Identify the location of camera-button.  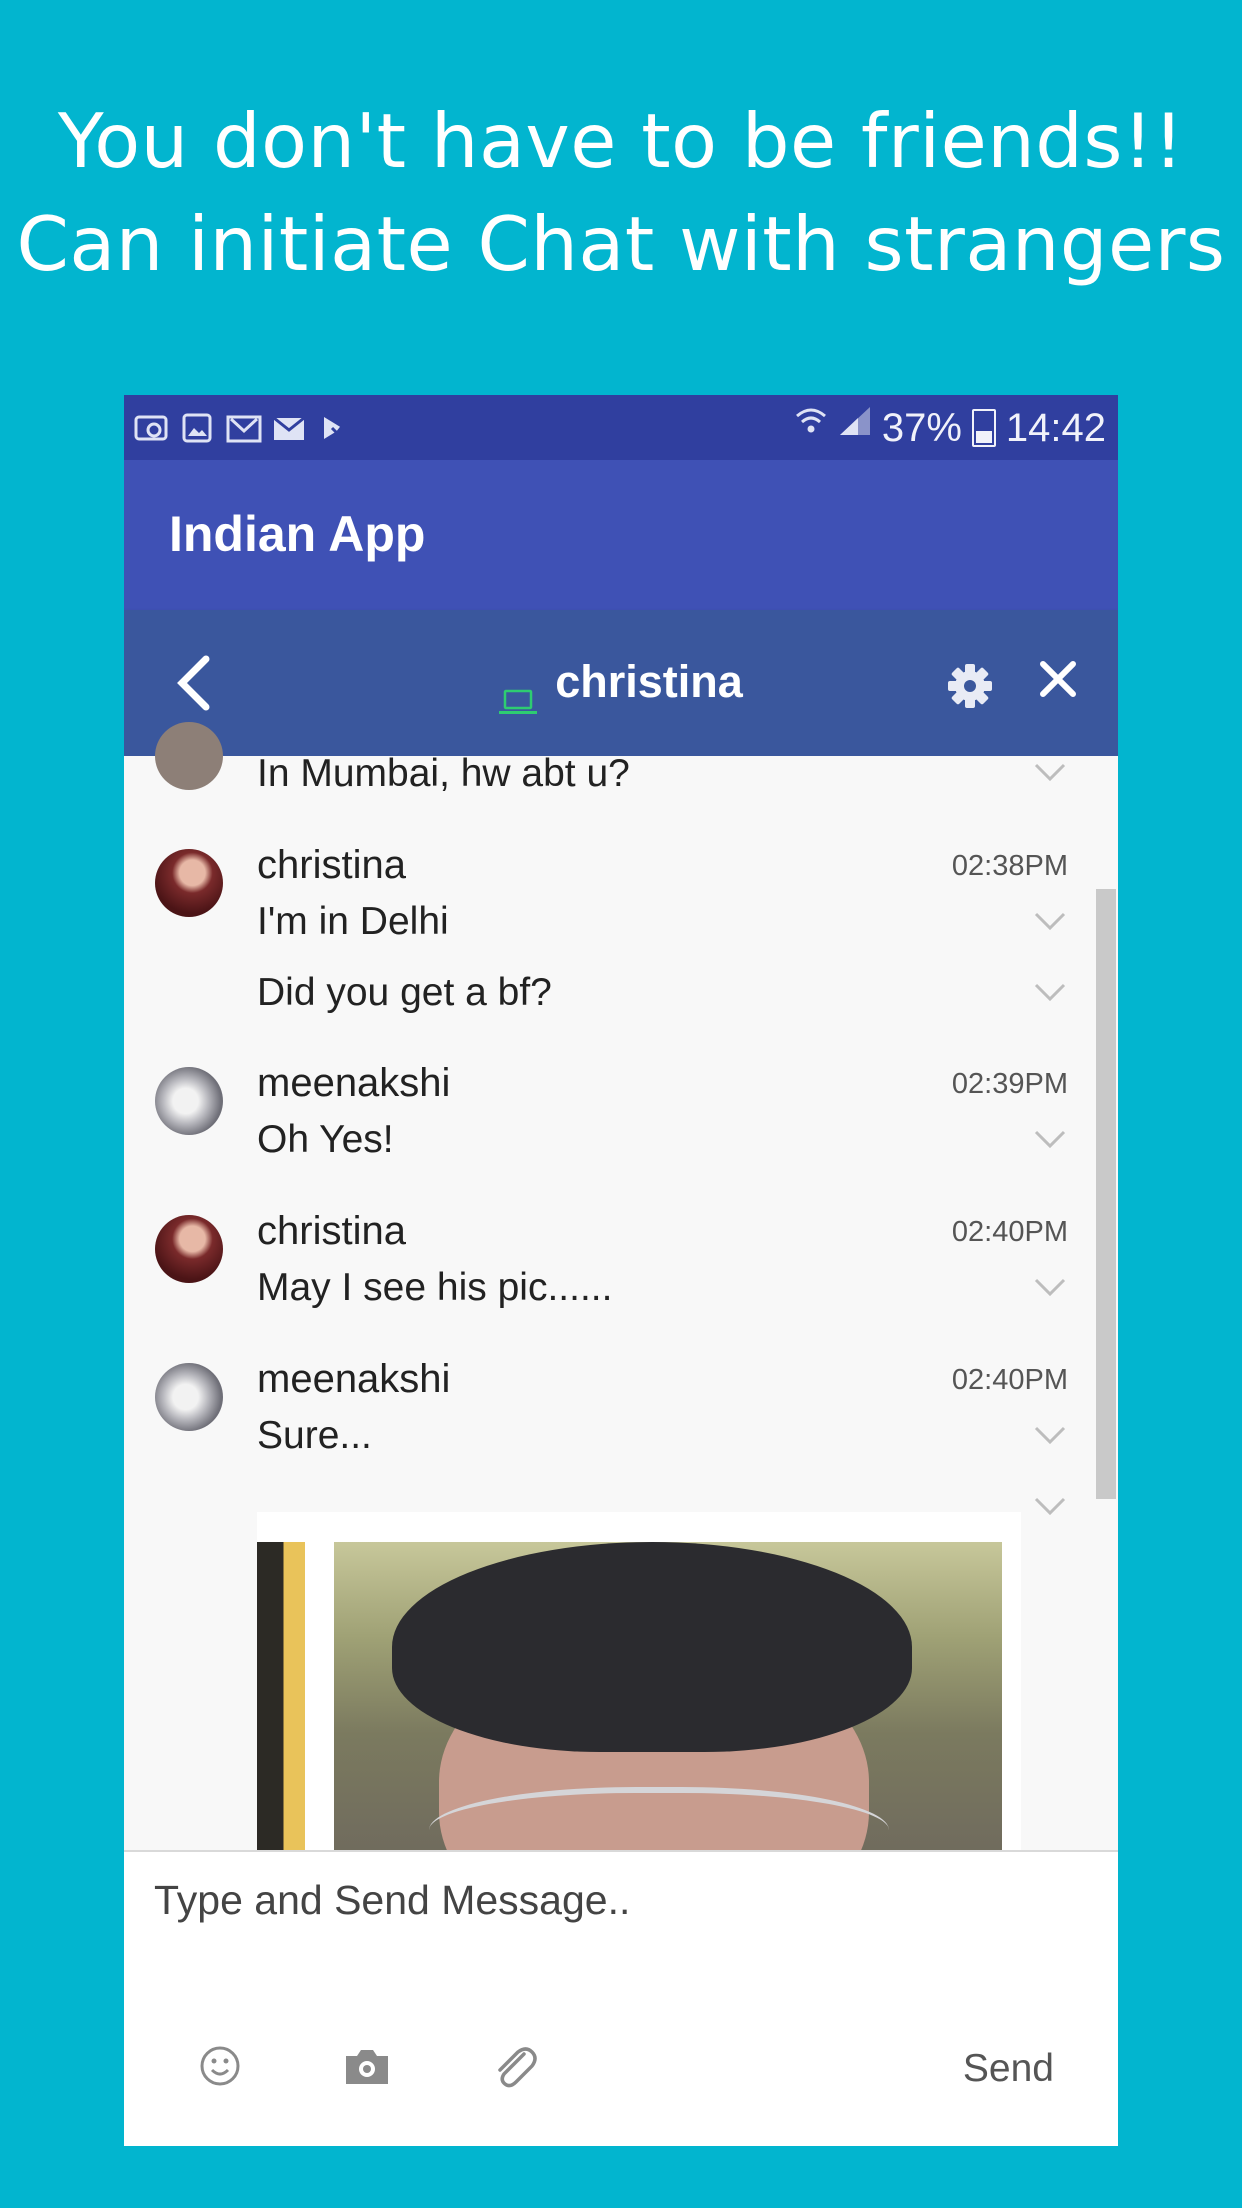
(367, 2066).